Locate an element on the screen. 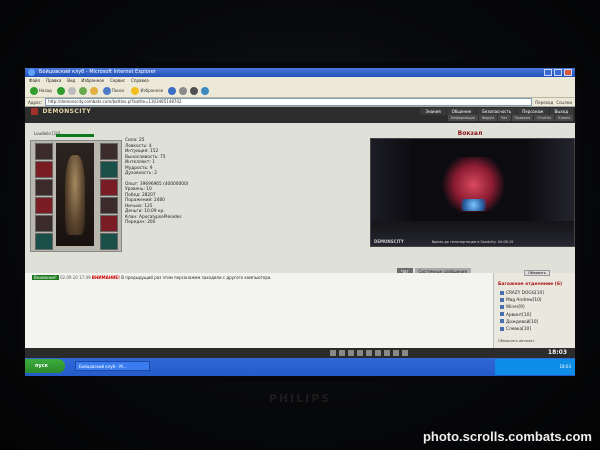  scroll-icon is located at coordinates (378, 353).